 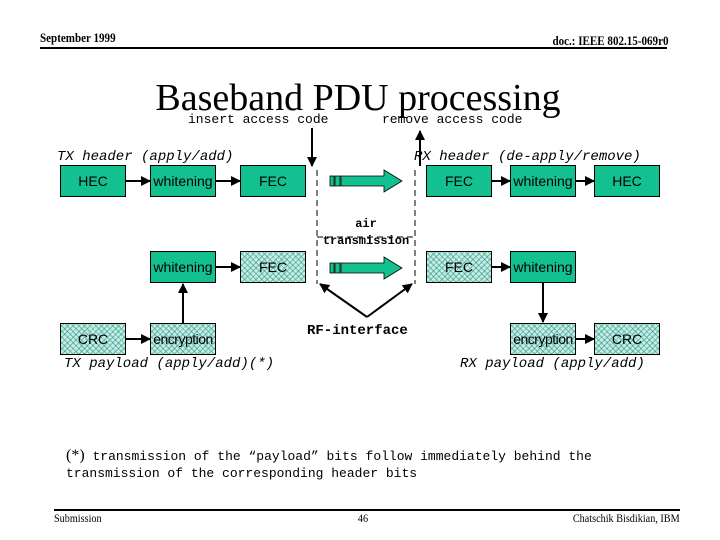 I want to click on tx-payload-fec-block: FEC, so click(x=273, y=267).